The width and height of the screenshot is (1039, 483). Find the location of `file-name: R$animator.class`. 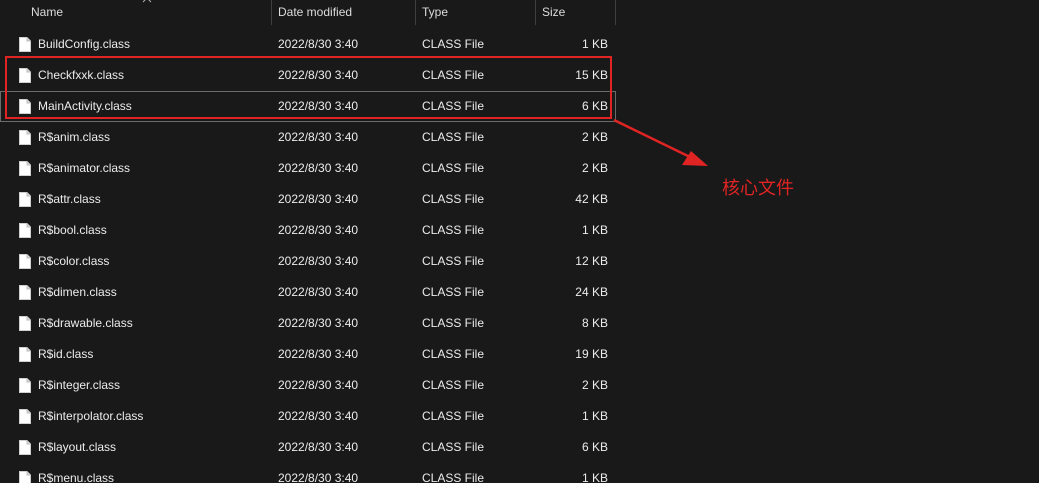

file-name: R$animator.class is located at coordinates (84, 168).